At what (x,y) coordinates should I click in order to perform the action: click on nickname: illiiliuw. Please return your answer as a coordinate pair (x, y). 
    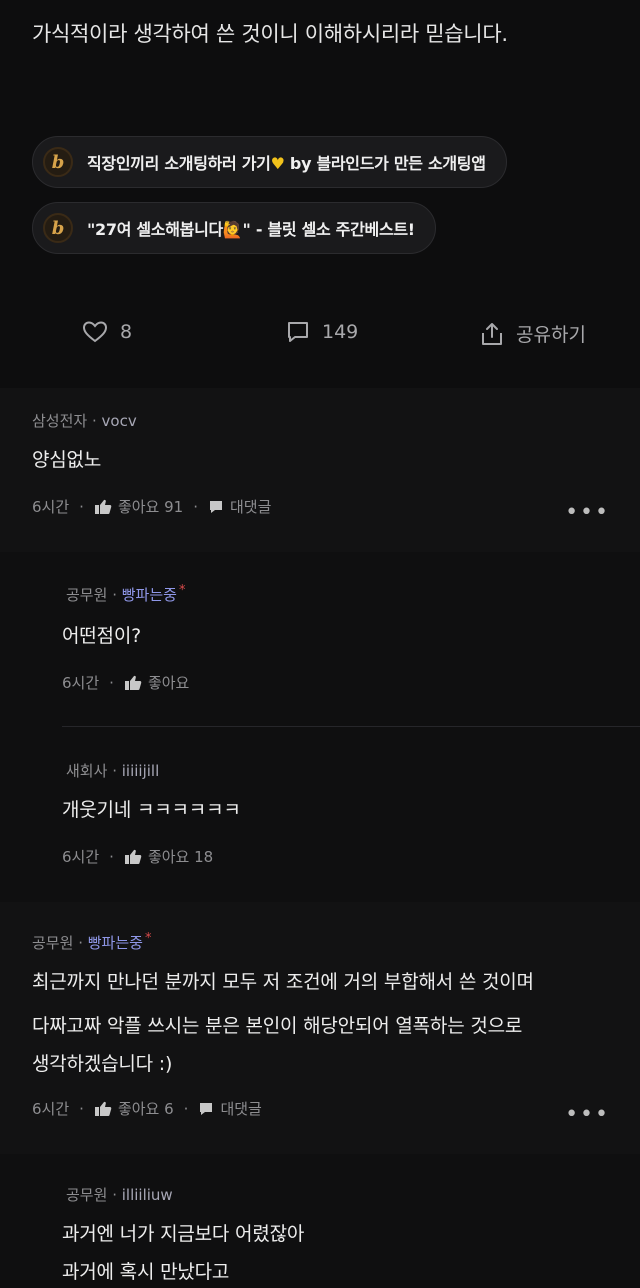
    Looking at the image, I should click on (147, 1195).